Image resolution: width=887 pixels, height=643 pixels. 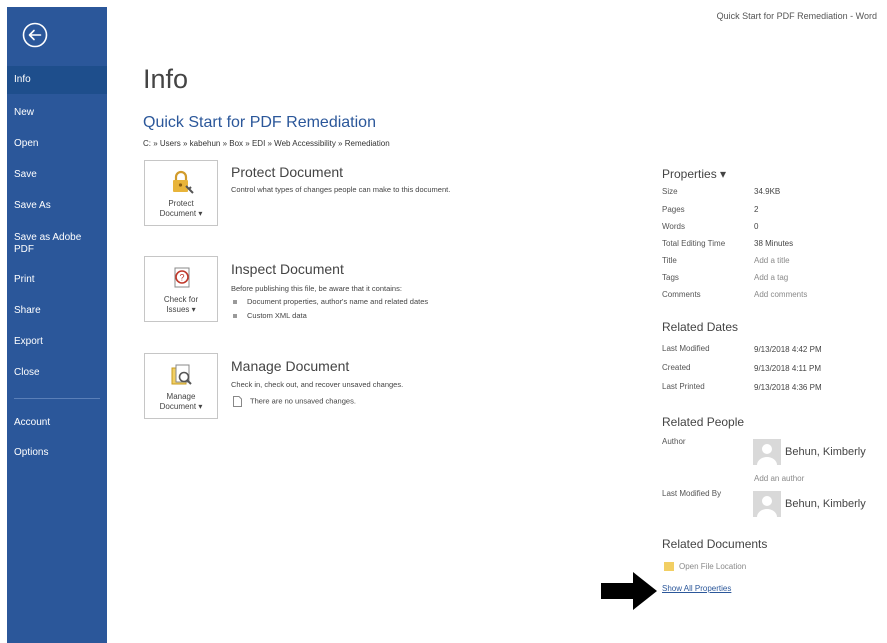 What do you see at coordinates (779, 478) in the screenshot?
I see `add-author-link: Add an author` at bounding box center [779, 478].